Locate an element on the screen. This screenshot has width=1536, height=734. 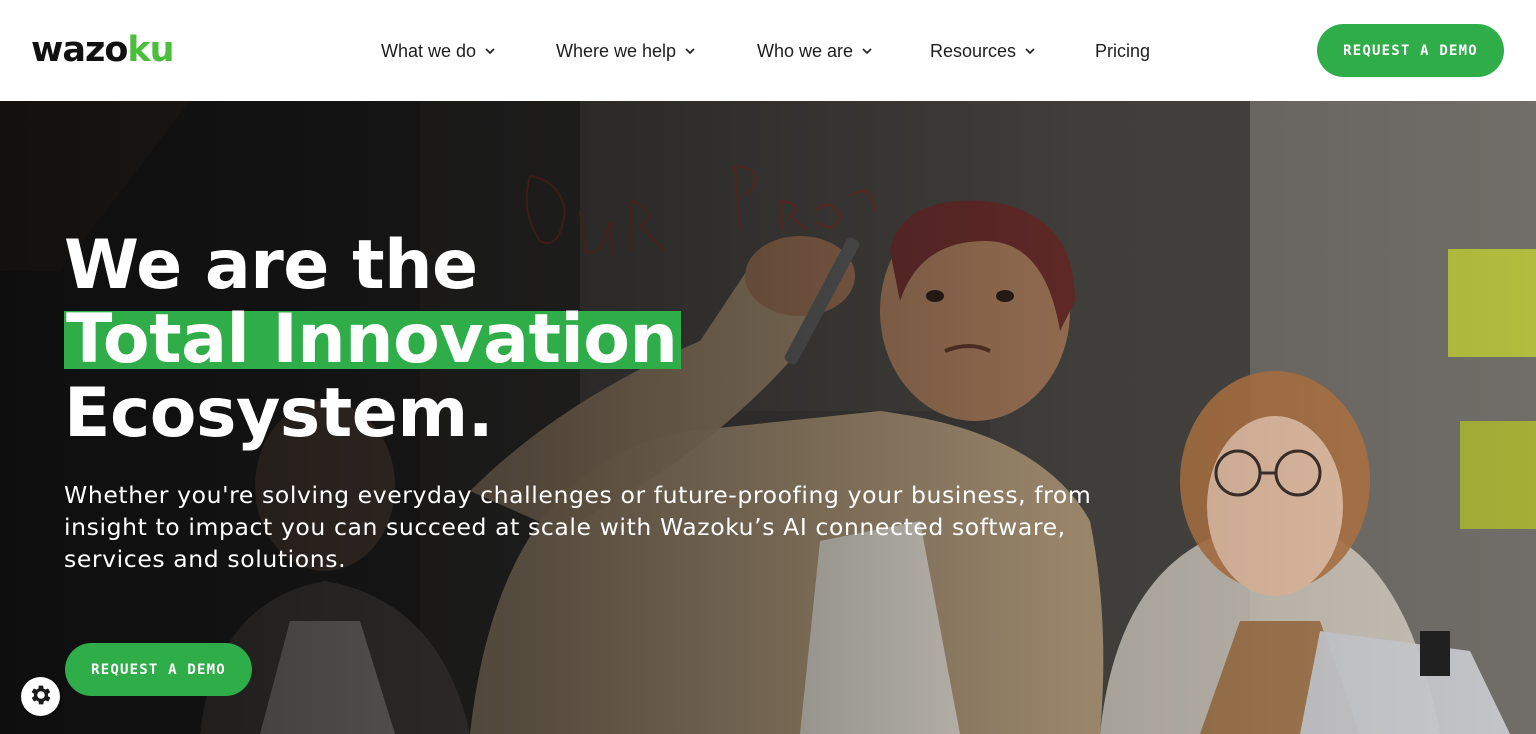
nav-item-label: What we do is located at coordinates (429, 50).